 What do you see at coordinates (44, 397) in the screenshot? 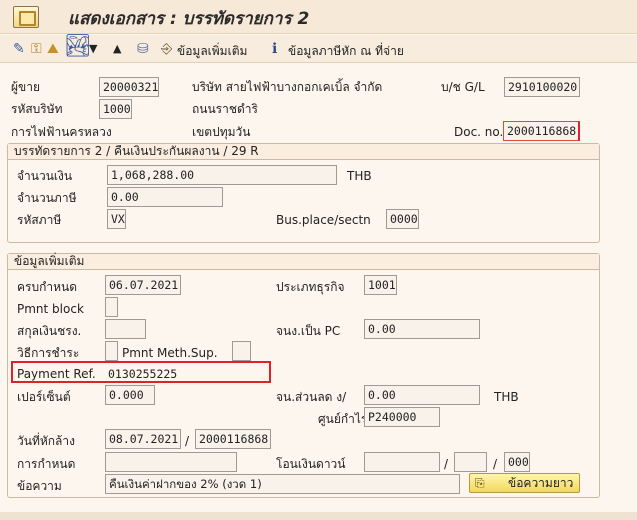
I see `percent-label: เปอร์เซ็นต์` at bounding box center [44, 397].